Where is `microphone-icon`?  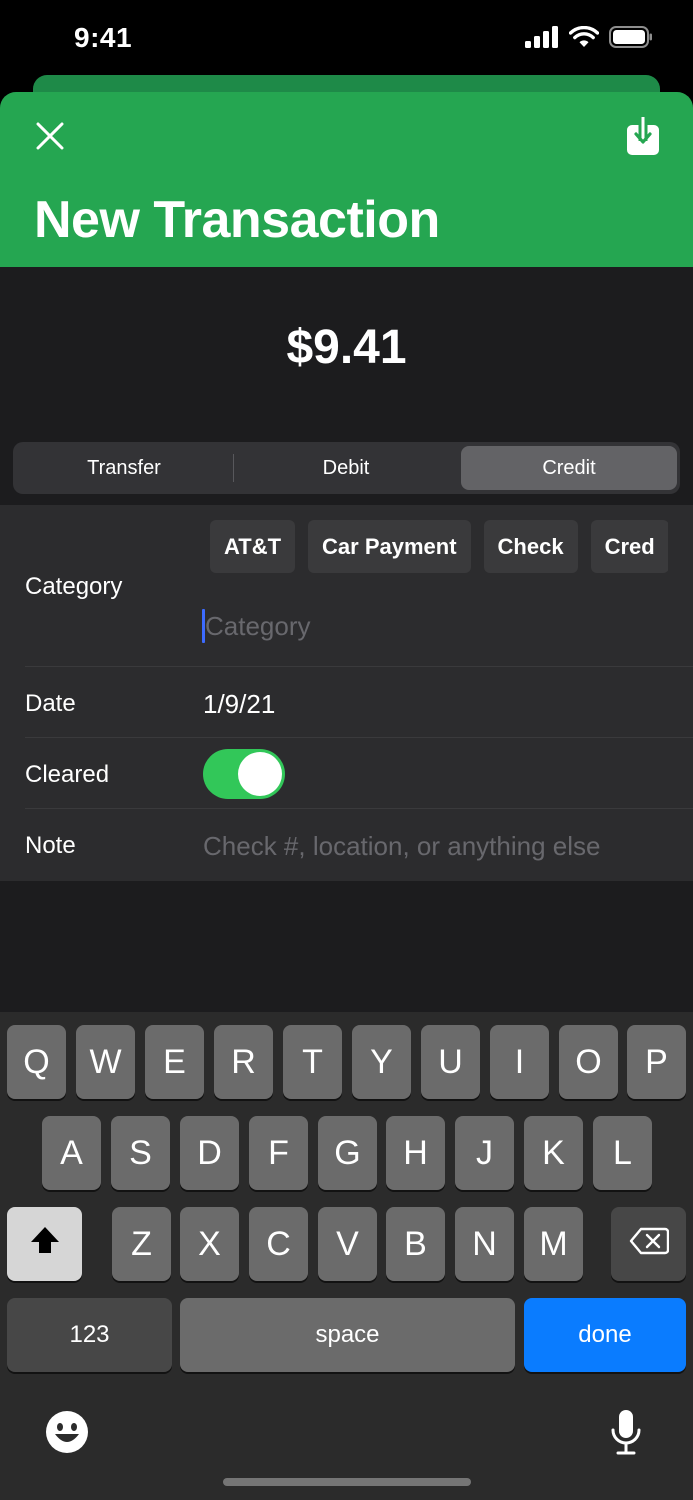
microphone-icon is located at coordinates (626, 1434).